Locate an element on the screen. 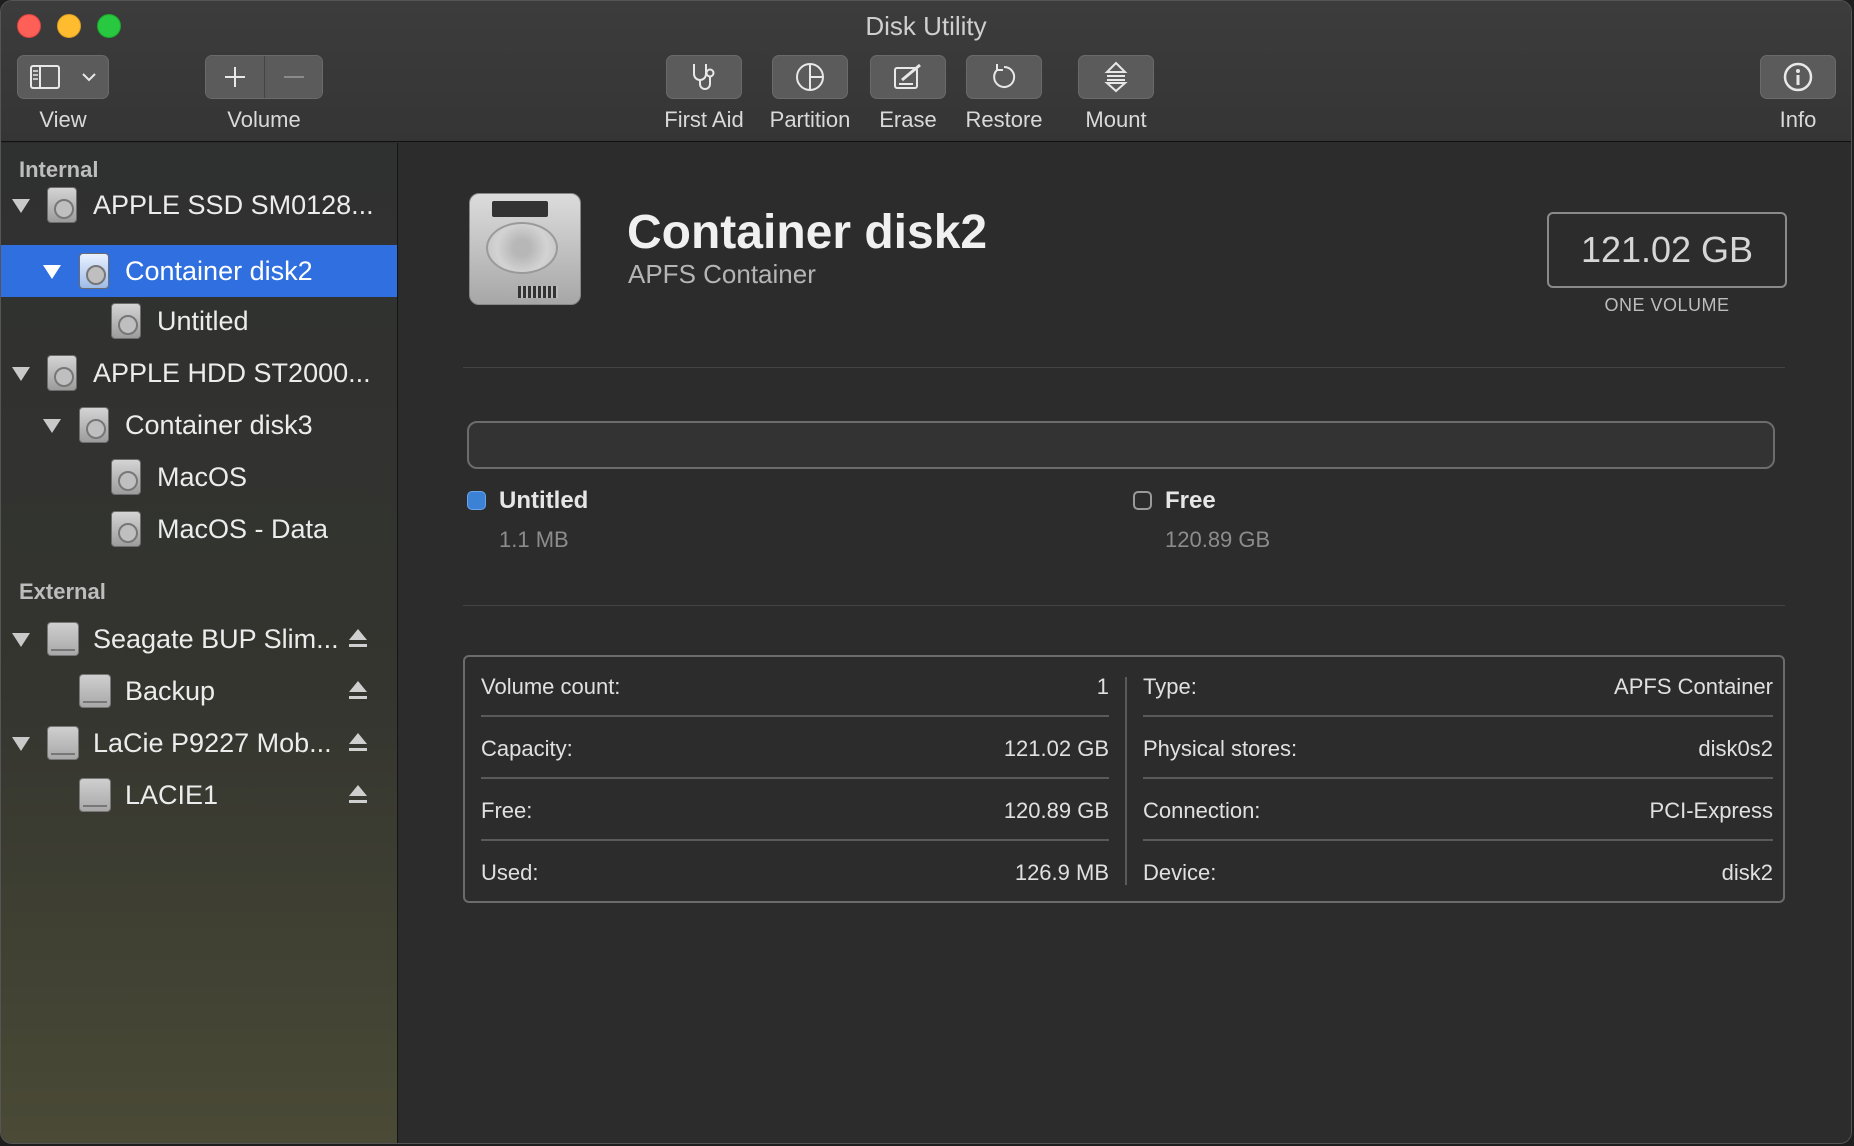 The height and width of the screenshot is (1146, 1854). volume-segmented-control is located at coordinates (264, 77).